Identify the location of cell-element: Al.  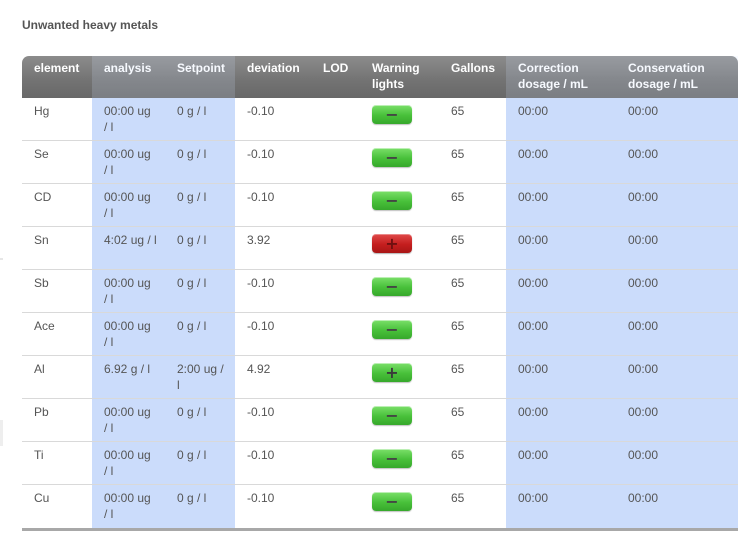
(39, 369).